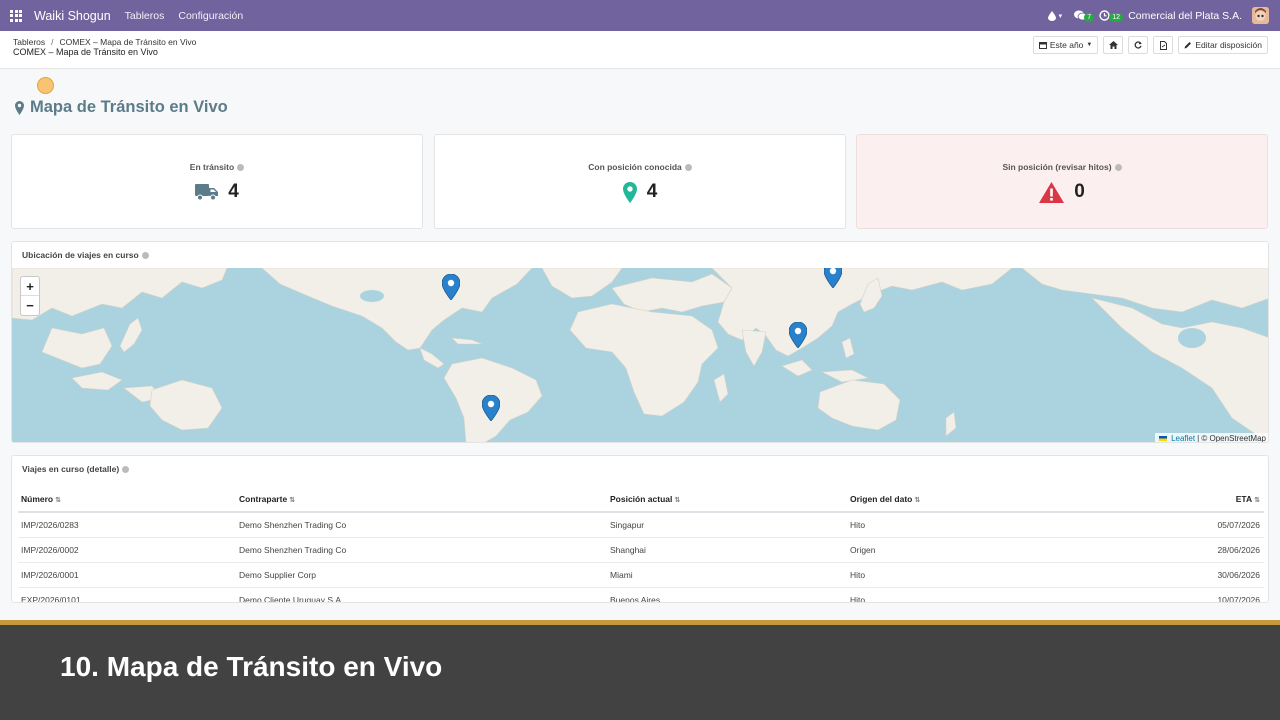 Image resolution: width=1280 pixels, height=720 pixels. What do you see at coordinates (972, 550) in the screenshot?
I see `cell-origen: Origen` at bounding box center [972, 550].